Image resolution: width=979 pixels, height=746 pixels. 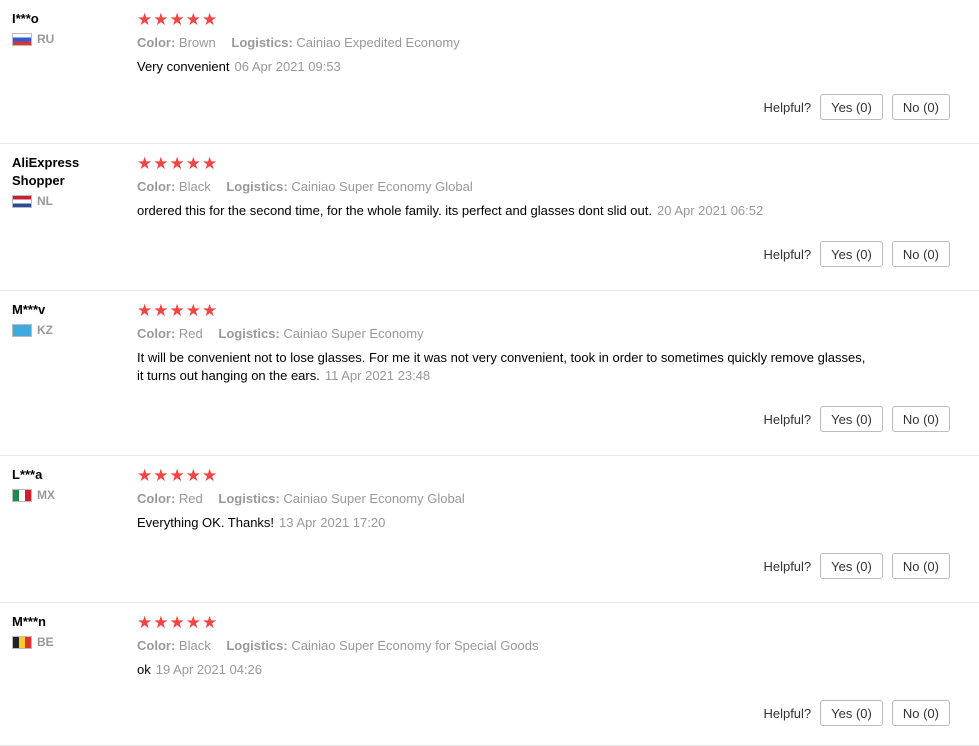 I want to click on review-text: Everything OK. Thanks!, so click(x=206, y=522).